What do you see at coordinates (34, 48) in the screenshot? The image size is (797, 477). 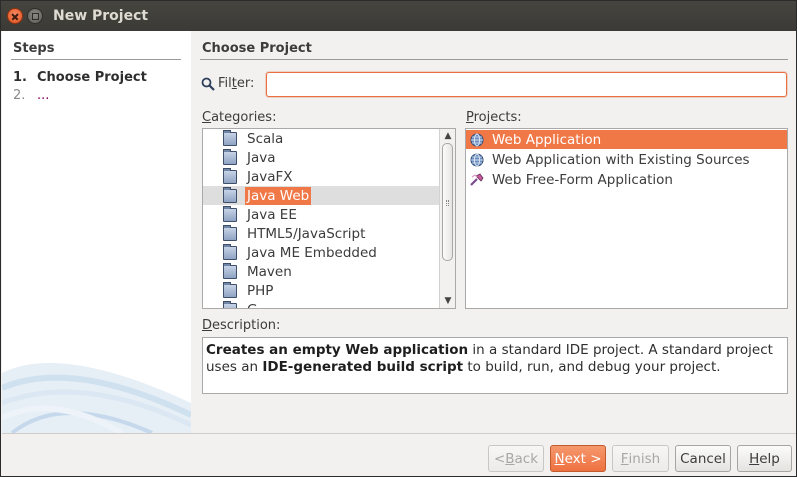 I see `steps-title: Steps` at bounding box center [34, 48].